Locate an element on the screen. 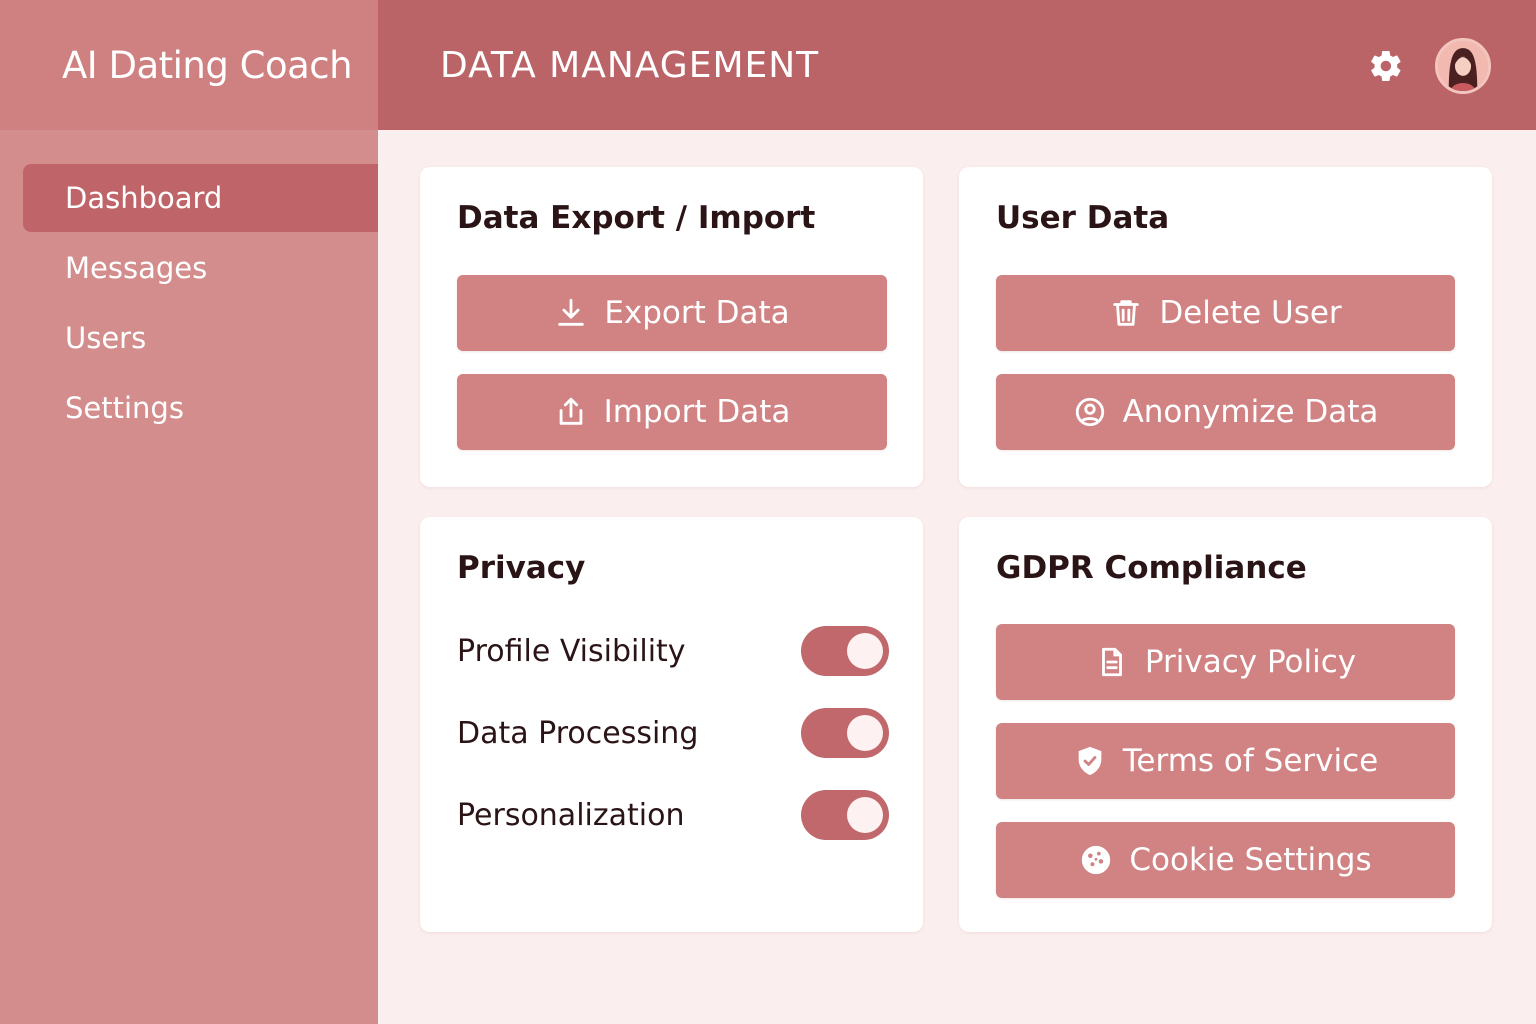 Image resolution: width=1536 pixels, height=1024 pixels. button-label: Privacy Policy is located at coordinates (1250, 662).